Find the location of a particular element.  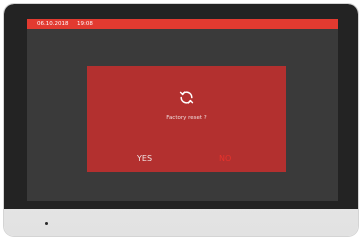

status-date: 06.10.2018 is located at coordinates (53, 24).